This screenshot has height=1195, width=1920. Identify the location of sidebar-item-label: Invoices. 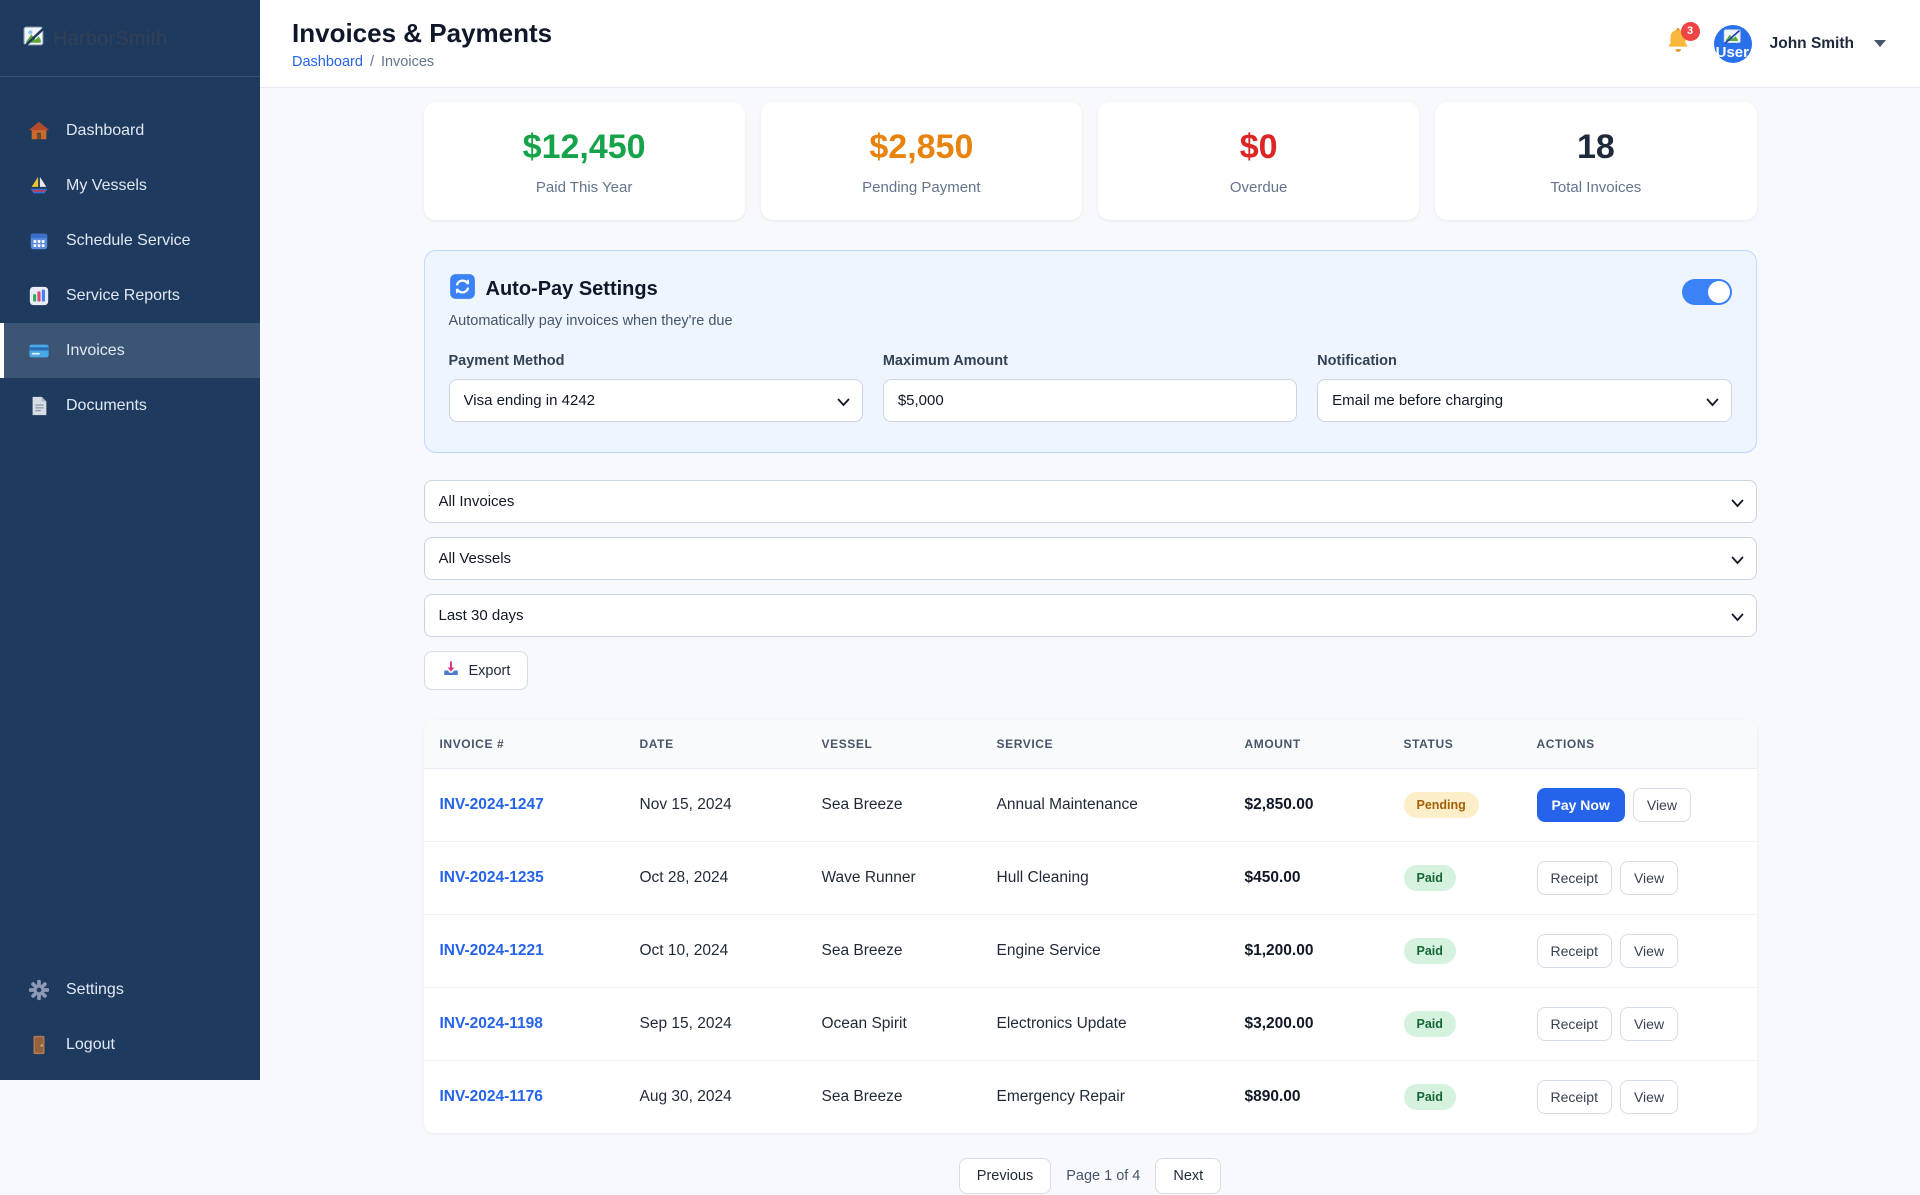
(95, 350).